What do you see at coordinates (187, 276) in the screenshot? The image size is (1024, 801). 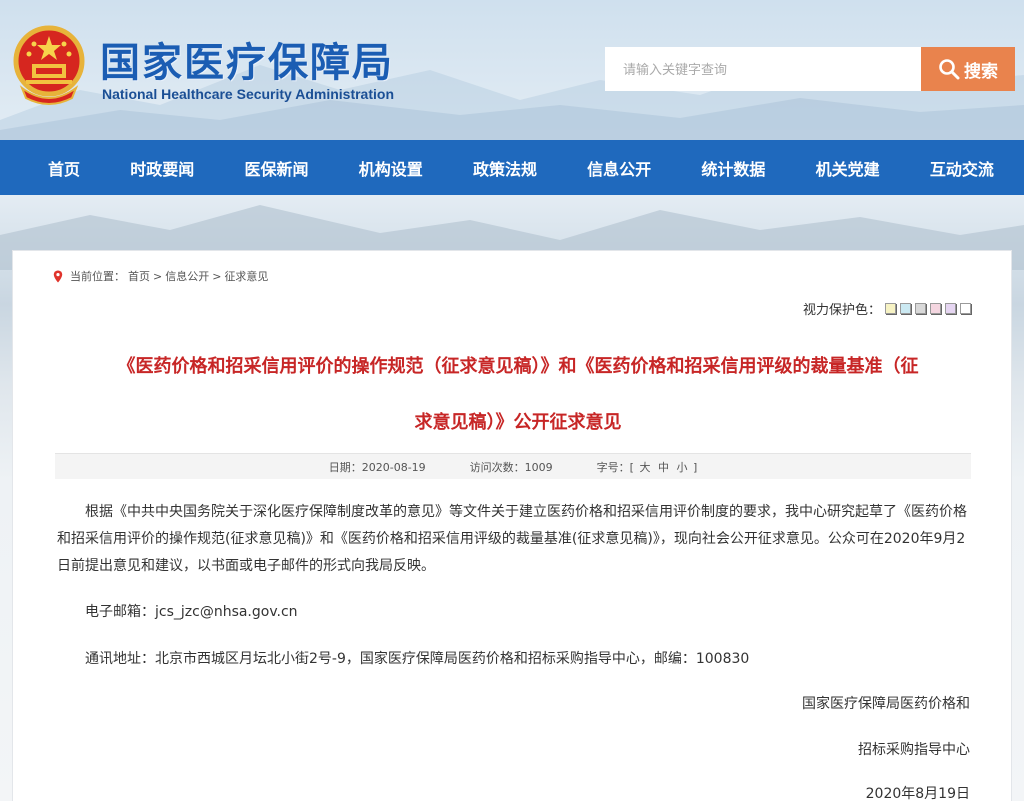 I see `breadcrumb-info-disclosure: 信息公开` at bounding box center [187, 276].